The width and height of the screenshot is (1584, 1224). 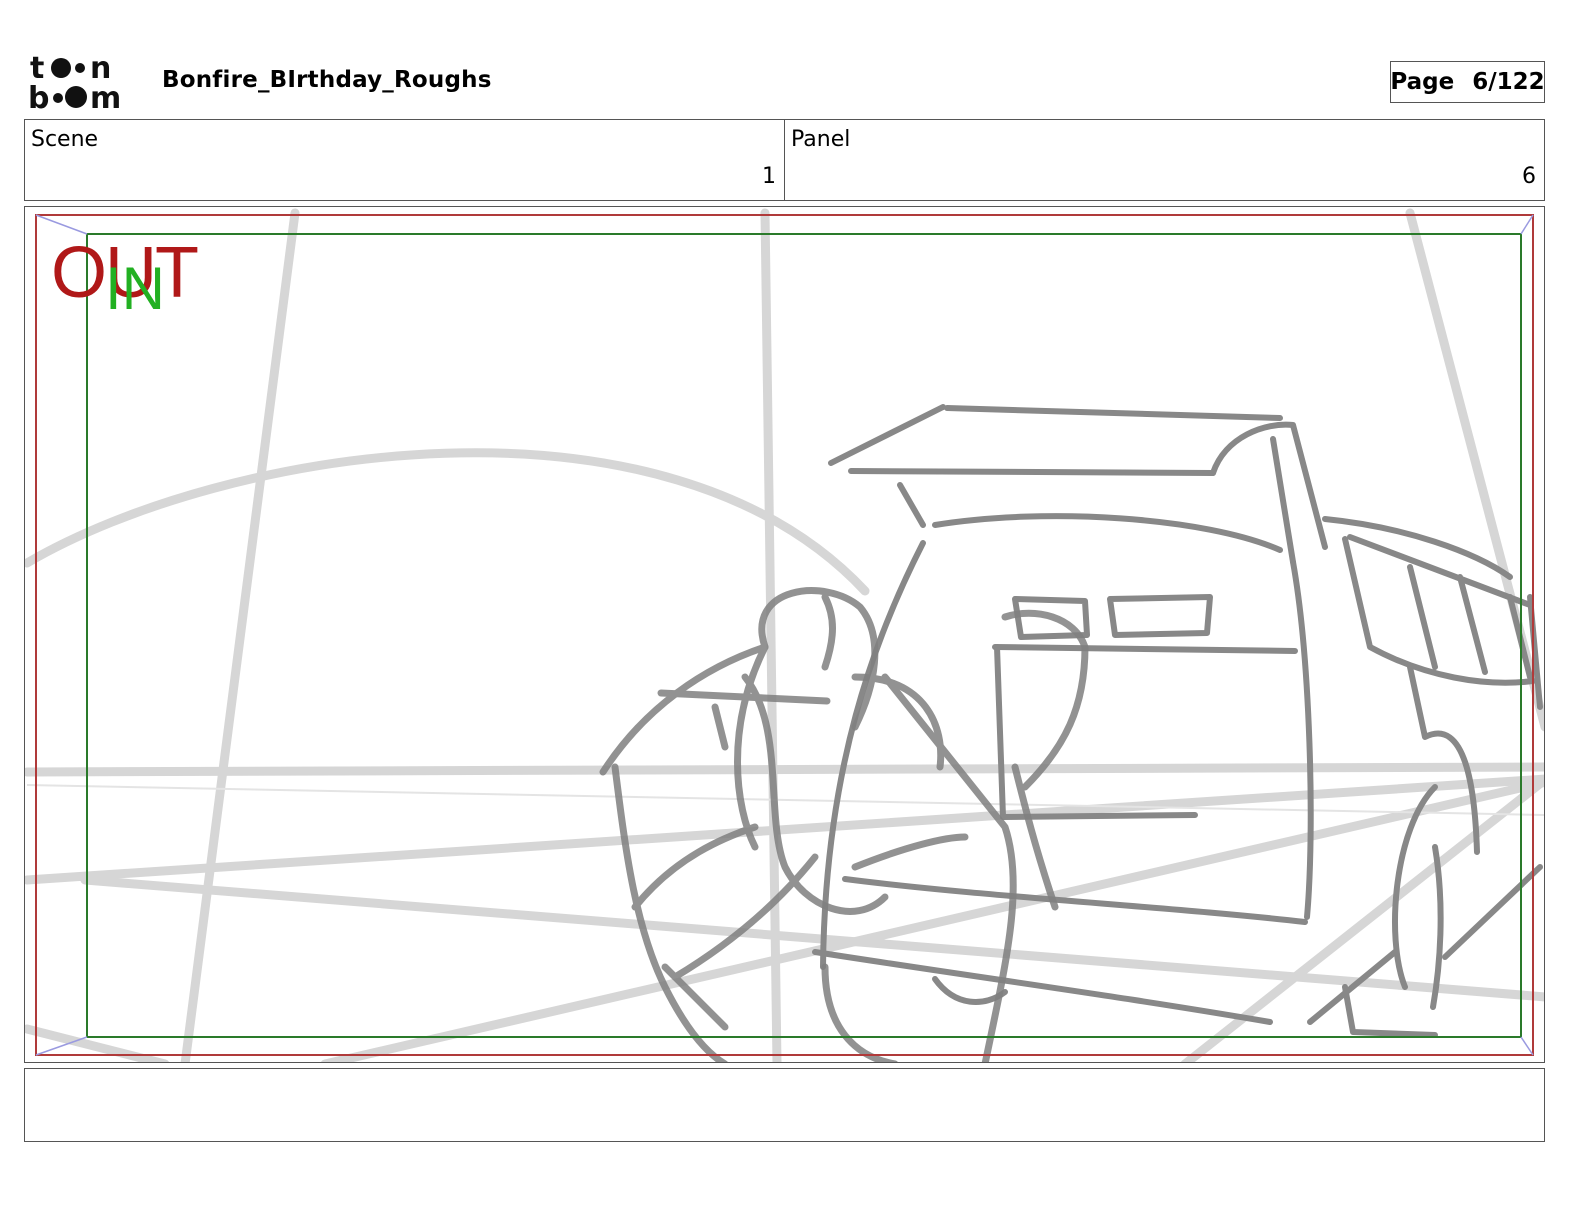 What do you see at coordinates (769, 176) in the screenshot?
I see `scene-number: 1` at bounding box center [769, 176].